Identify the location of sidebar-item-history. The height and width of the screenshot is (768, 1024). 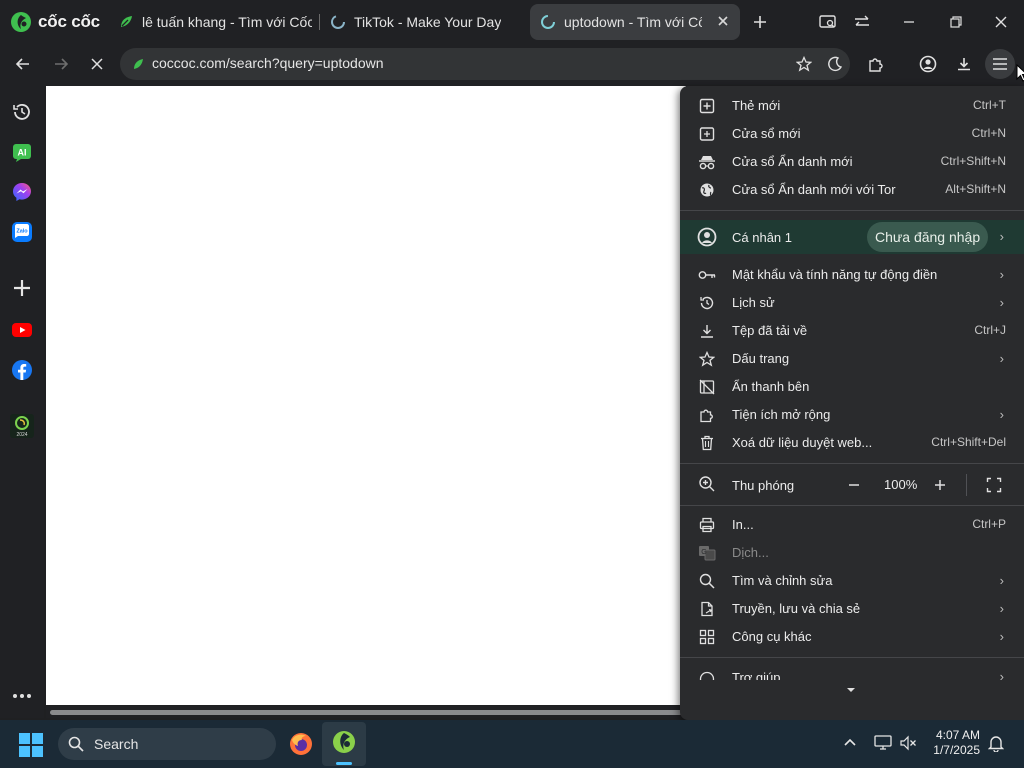
(22, 112).